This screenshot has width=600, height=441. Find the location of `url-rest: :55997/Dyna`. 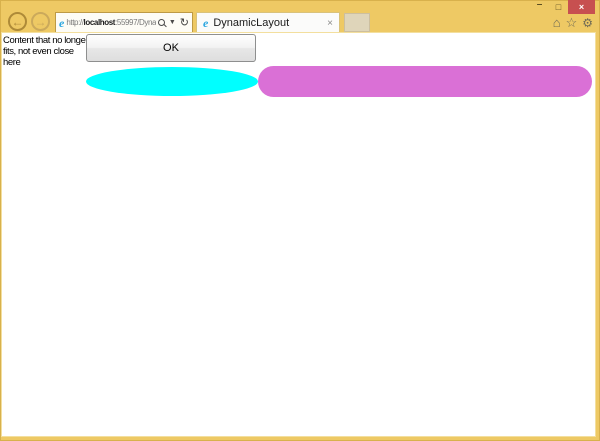

url-rest: :55997/Dyna is located at coordinates (135, 22).